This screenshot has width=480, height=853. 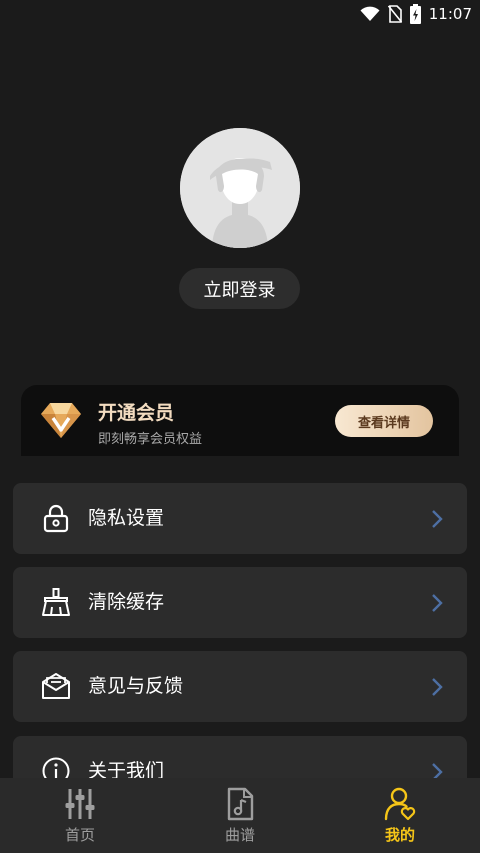 I want to click on status-bar: 11:07, so click(x=240, y=14).